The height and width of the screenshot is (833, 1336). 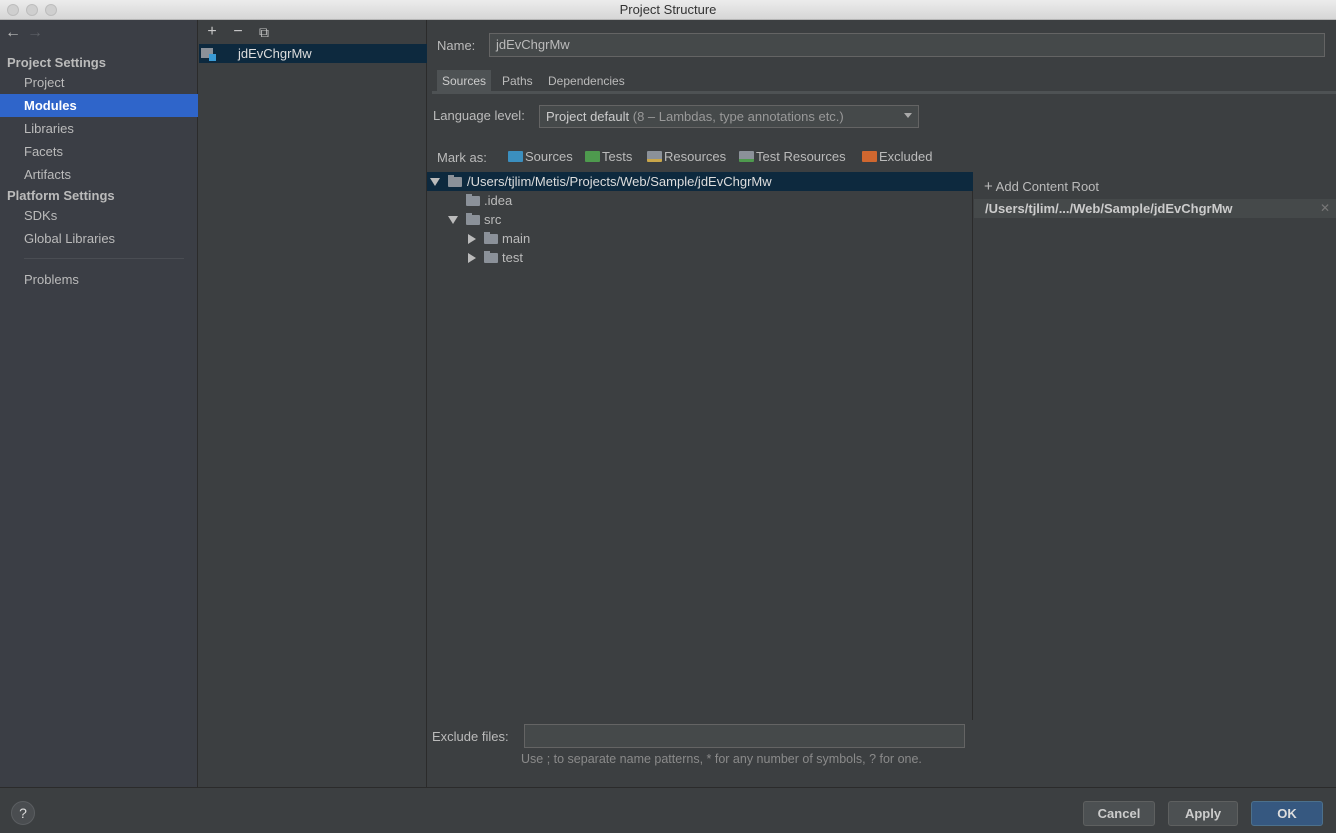 I want to click on mark-resources-button: Resources, so click(x=686, y=157).